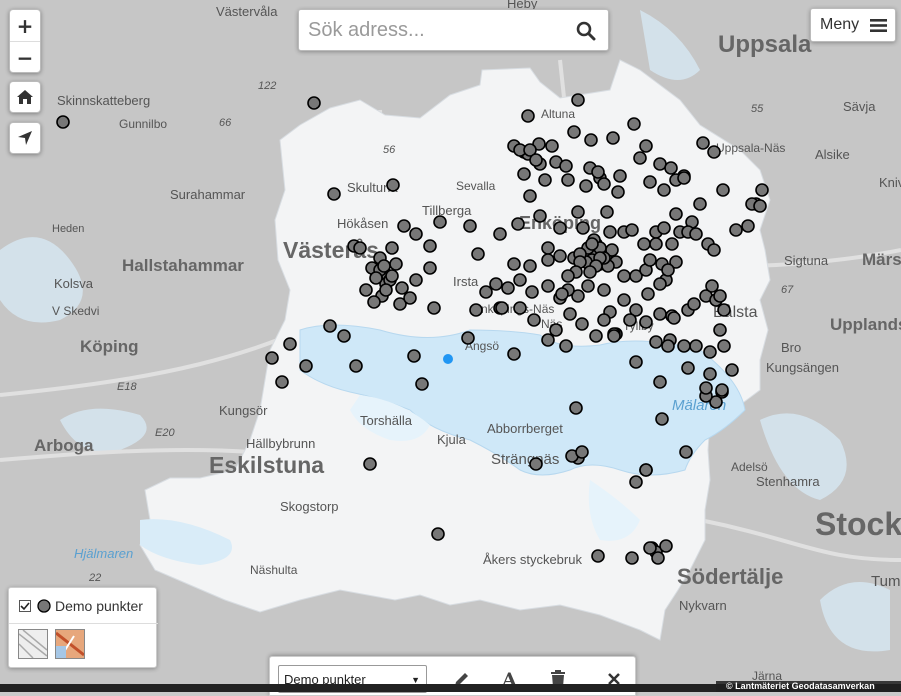 Image resolution: width=901 pixels, height=696 pixels. What do you see at coordinates (25, 138) in the screenshot?
I see `locate-button` at bounding box center [25, 138].